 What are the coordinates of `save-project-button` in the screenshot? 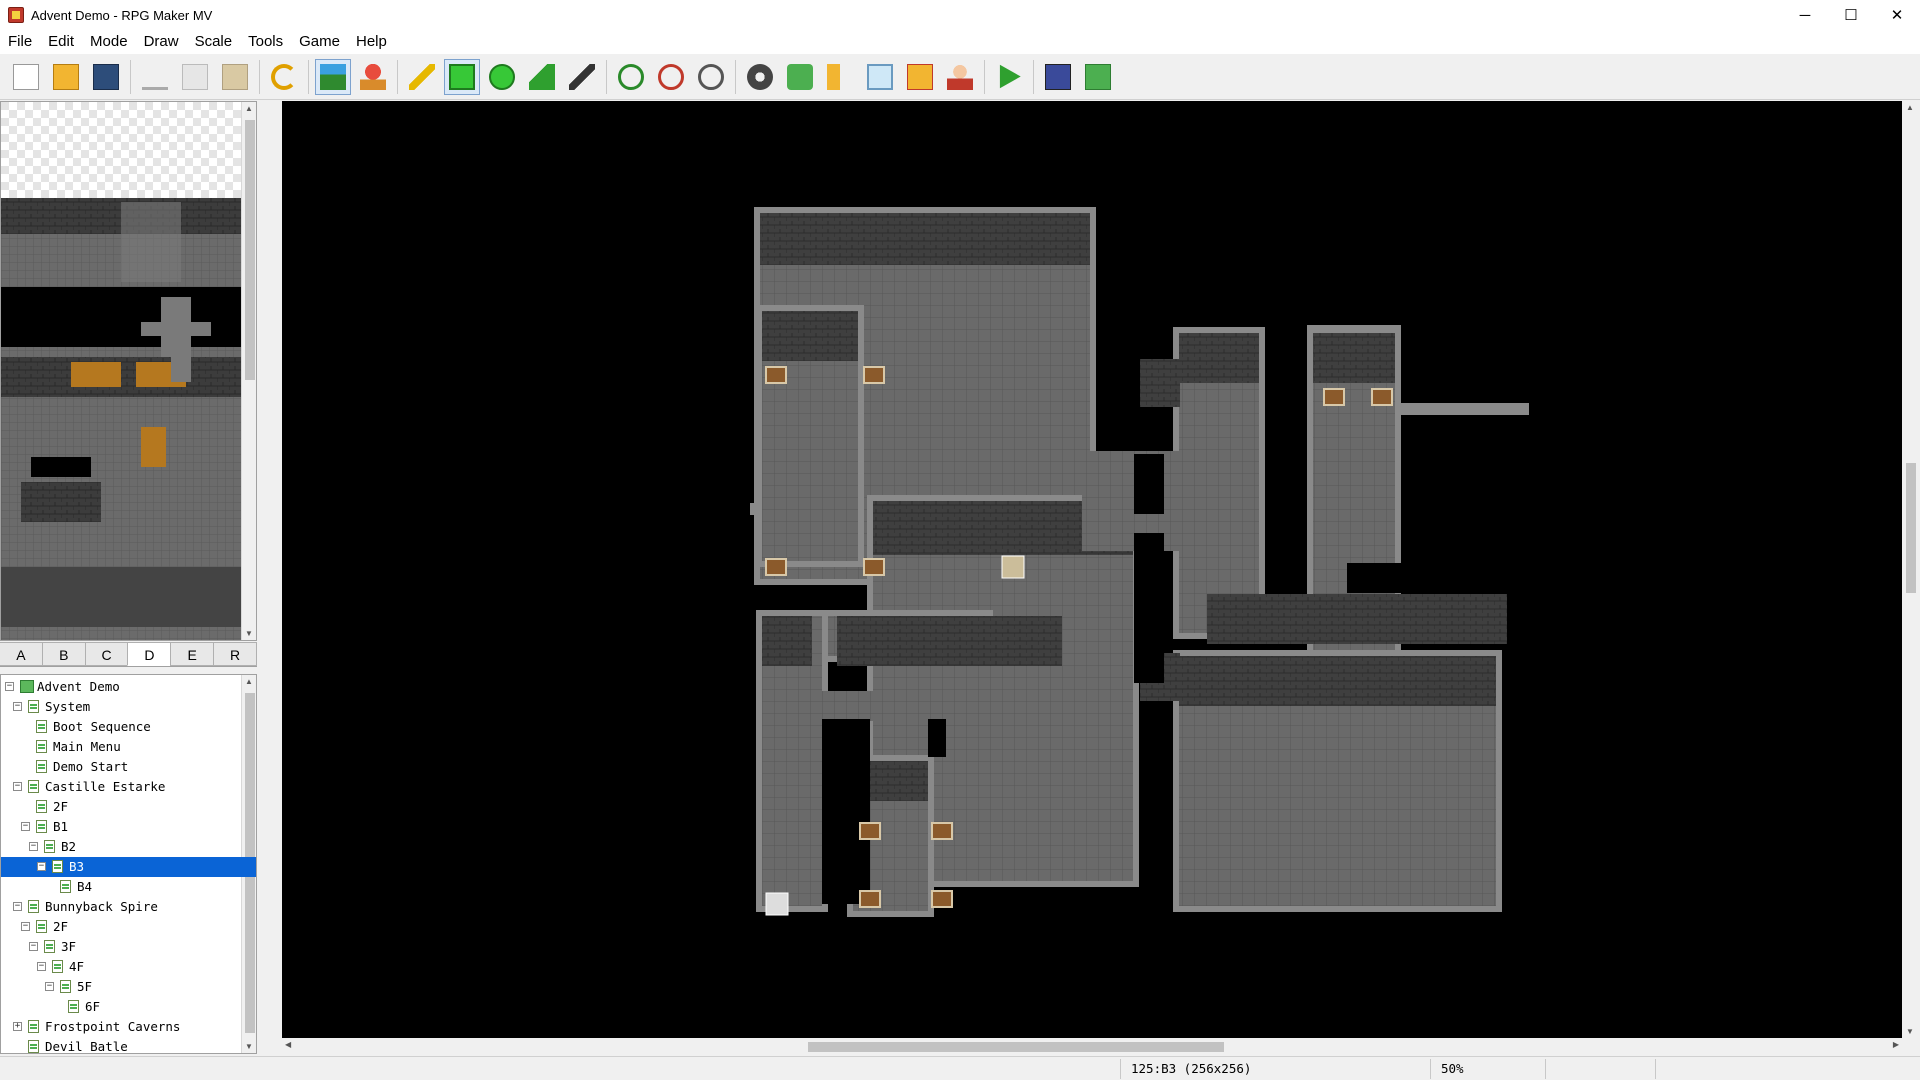 It's located at (106, 77).